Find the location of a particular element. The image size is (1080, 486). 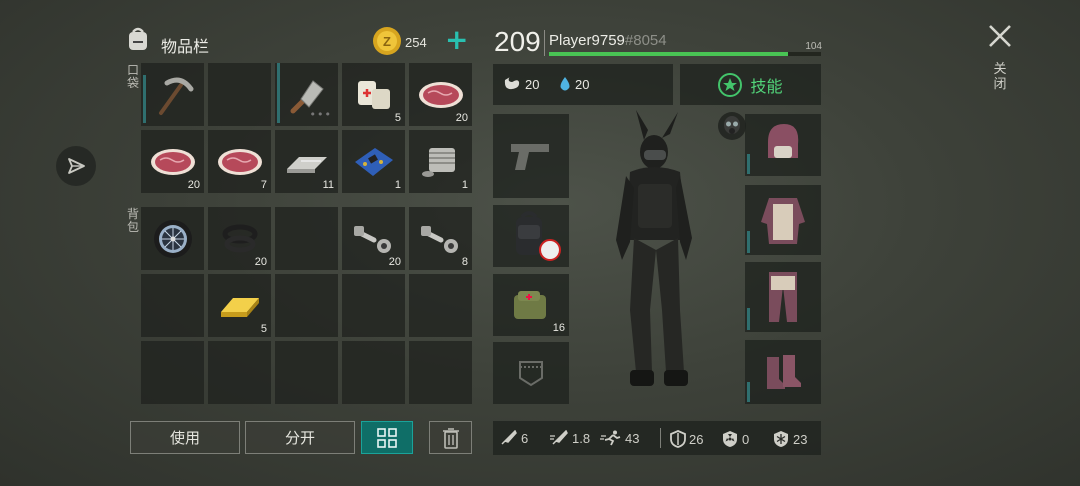

weapon-slot is located at coordinates (531, 156).